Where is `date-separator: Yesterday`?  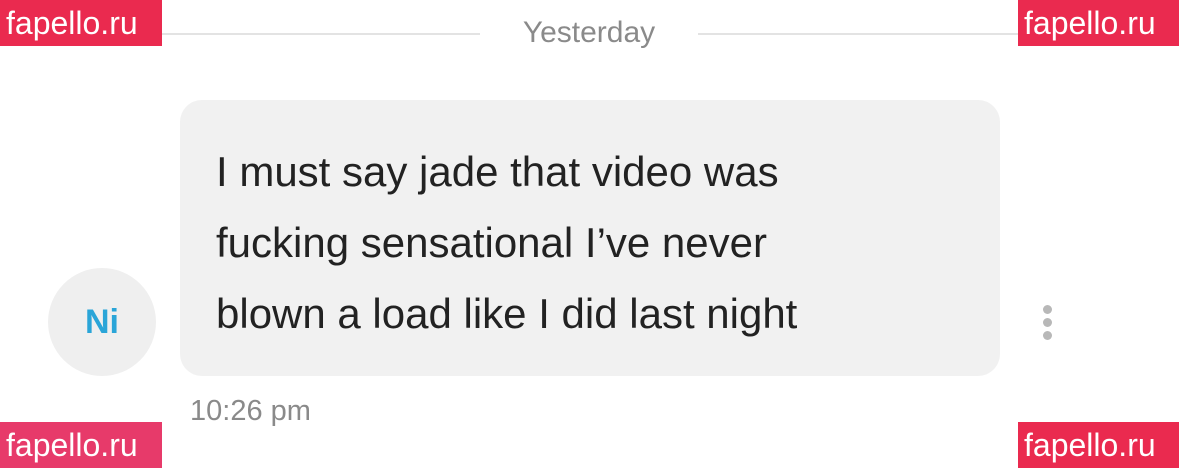 date-separator: Yesterday is located at coordinates (589, 34).